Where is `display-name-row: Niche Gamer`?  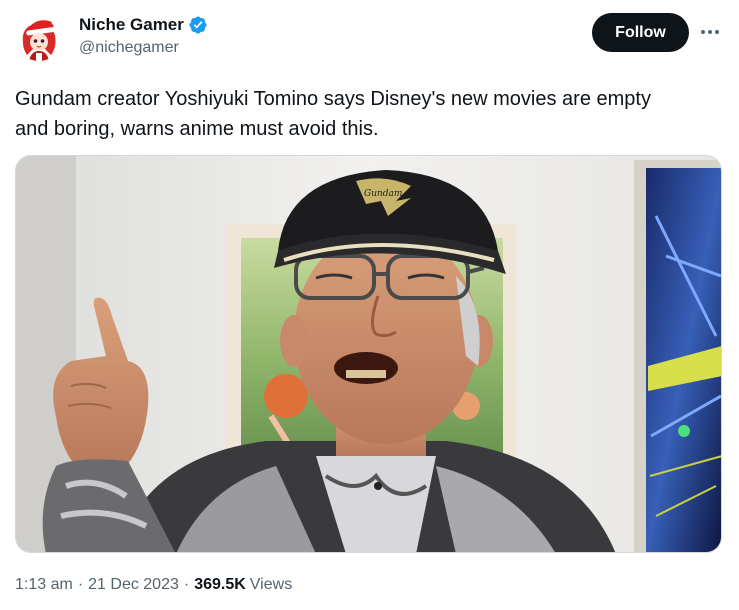
display-name-row: Niche Gamer is located at coordinates (143, 25).